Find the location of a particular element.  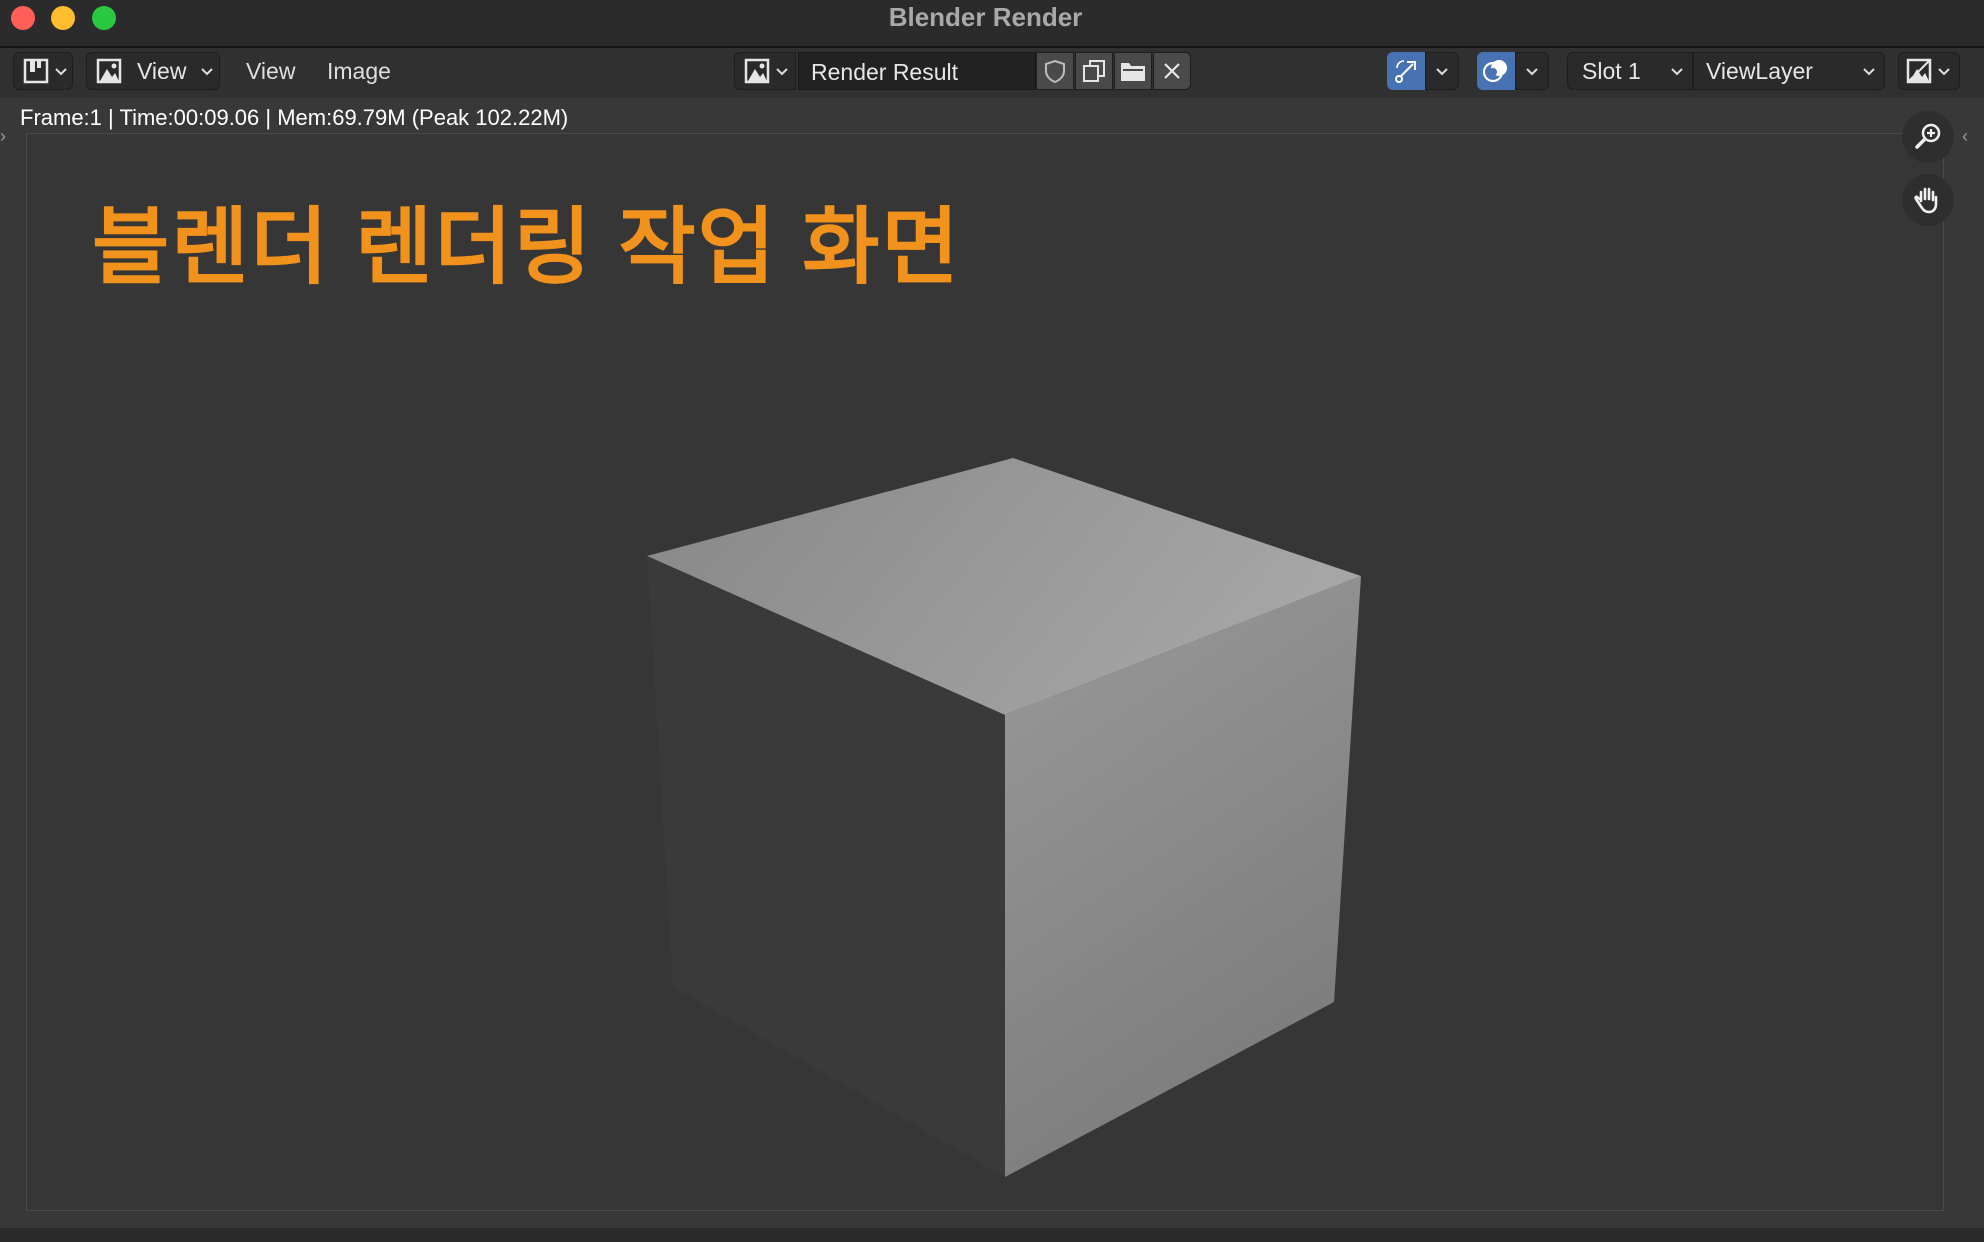

overlay-icon is located at coordinates (1494, 71).